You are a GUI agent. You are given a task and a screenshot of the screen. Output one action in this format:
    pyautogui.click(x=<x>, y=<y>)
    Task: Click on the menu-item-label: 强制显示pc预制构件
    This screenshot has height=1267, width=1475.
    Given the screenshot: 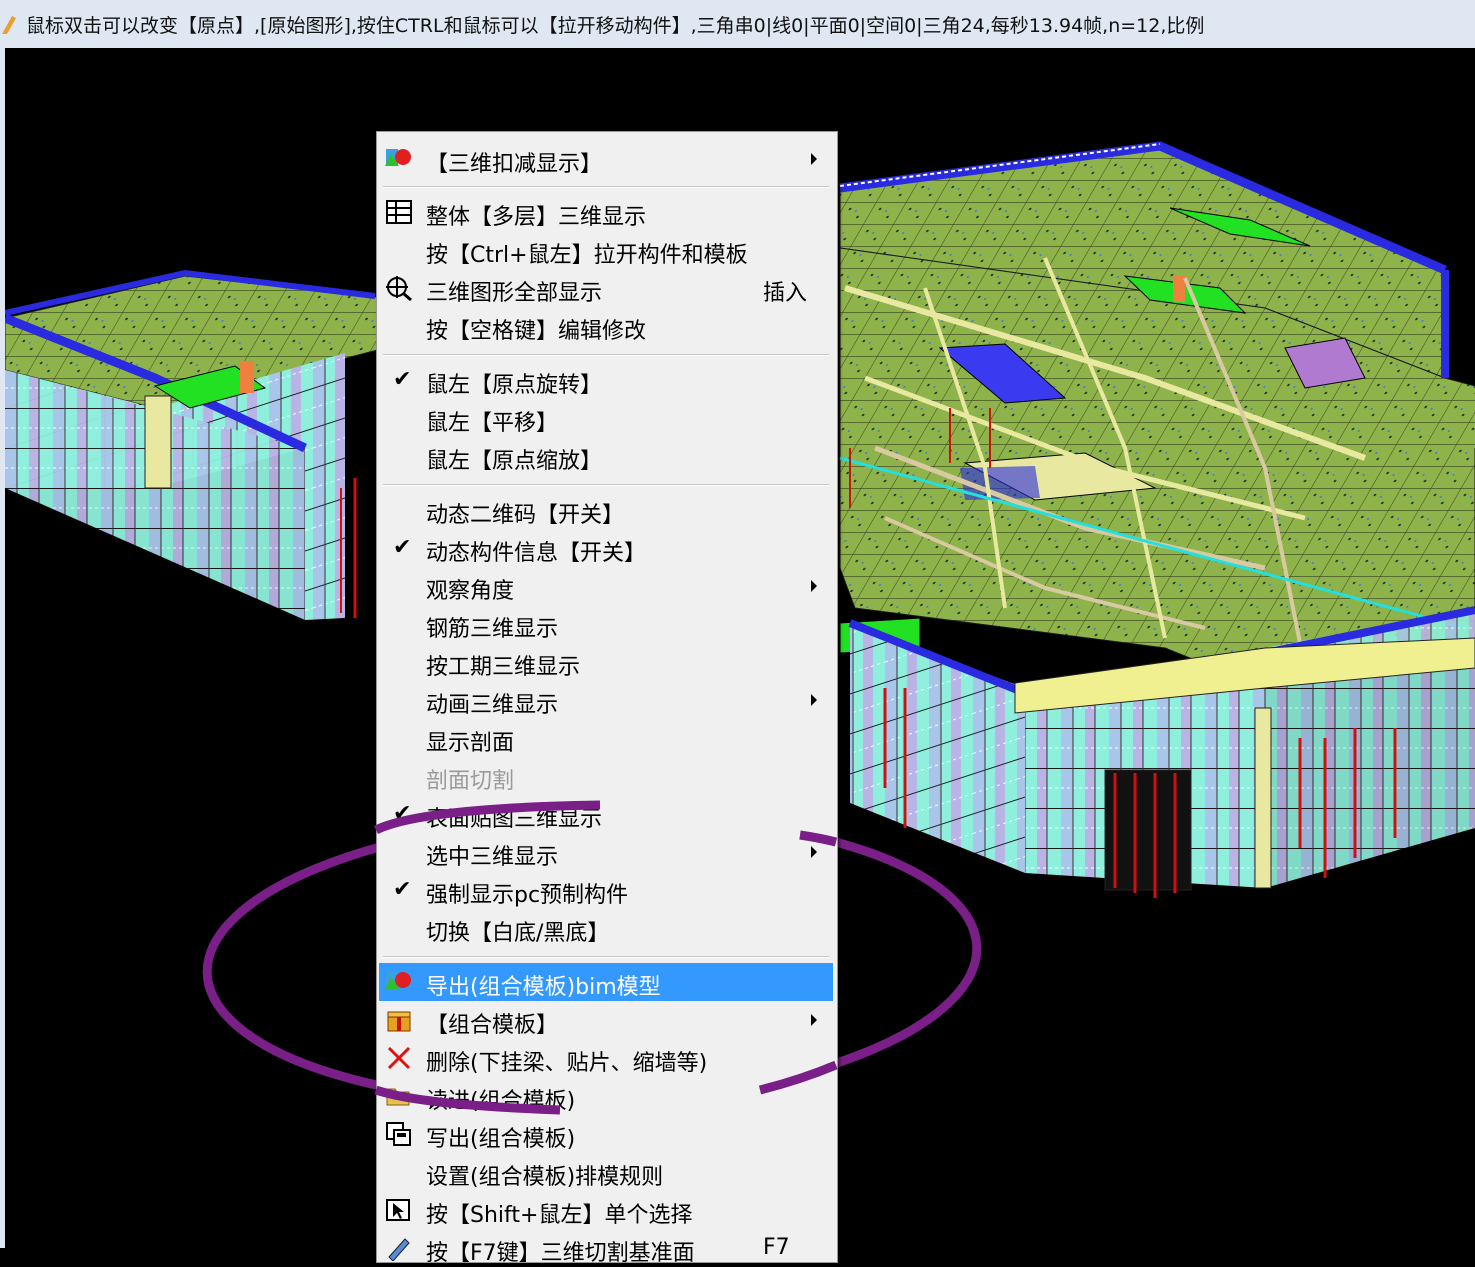 What is the action you would take?
    pyautogui.click(x=527, y=895)
    